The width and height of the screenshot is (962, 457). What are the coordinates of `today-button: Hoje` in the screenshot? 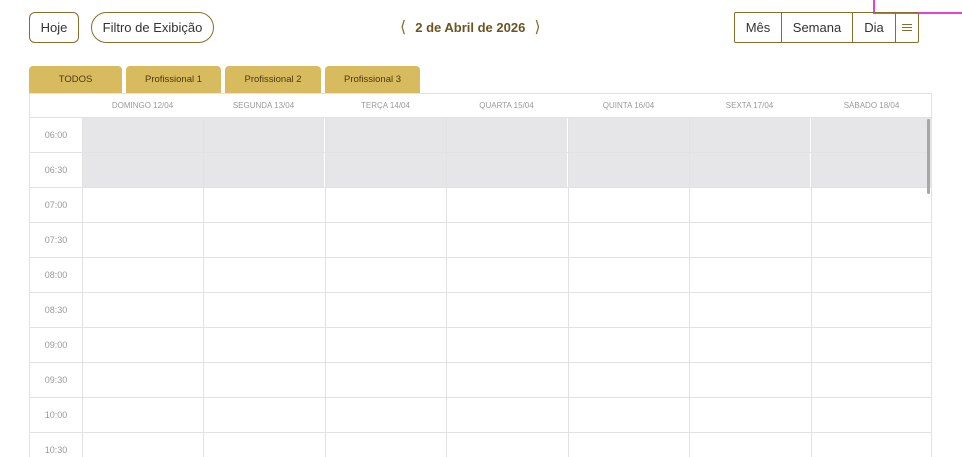 It's located at (54, 27).